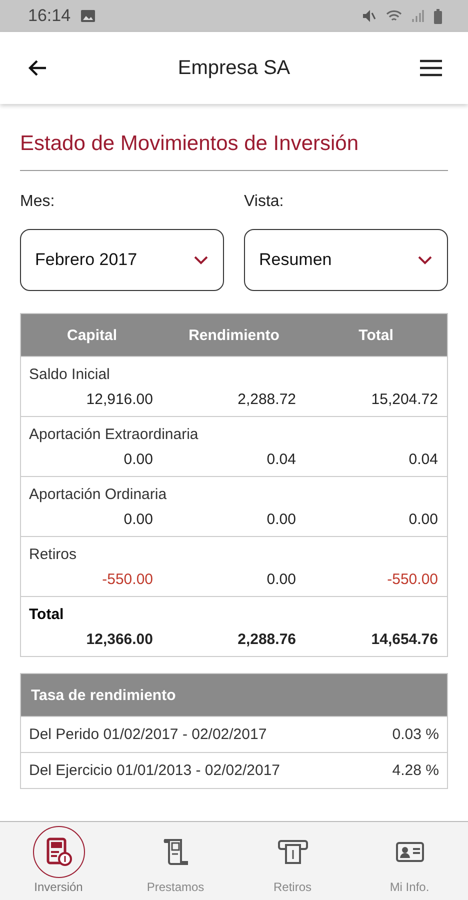 The width and height of the screenshot is (468, 900). Describe the element at coordinates (98, 494) in the screenshot. I see `row-label: Aportación Ordinaria` at that location.